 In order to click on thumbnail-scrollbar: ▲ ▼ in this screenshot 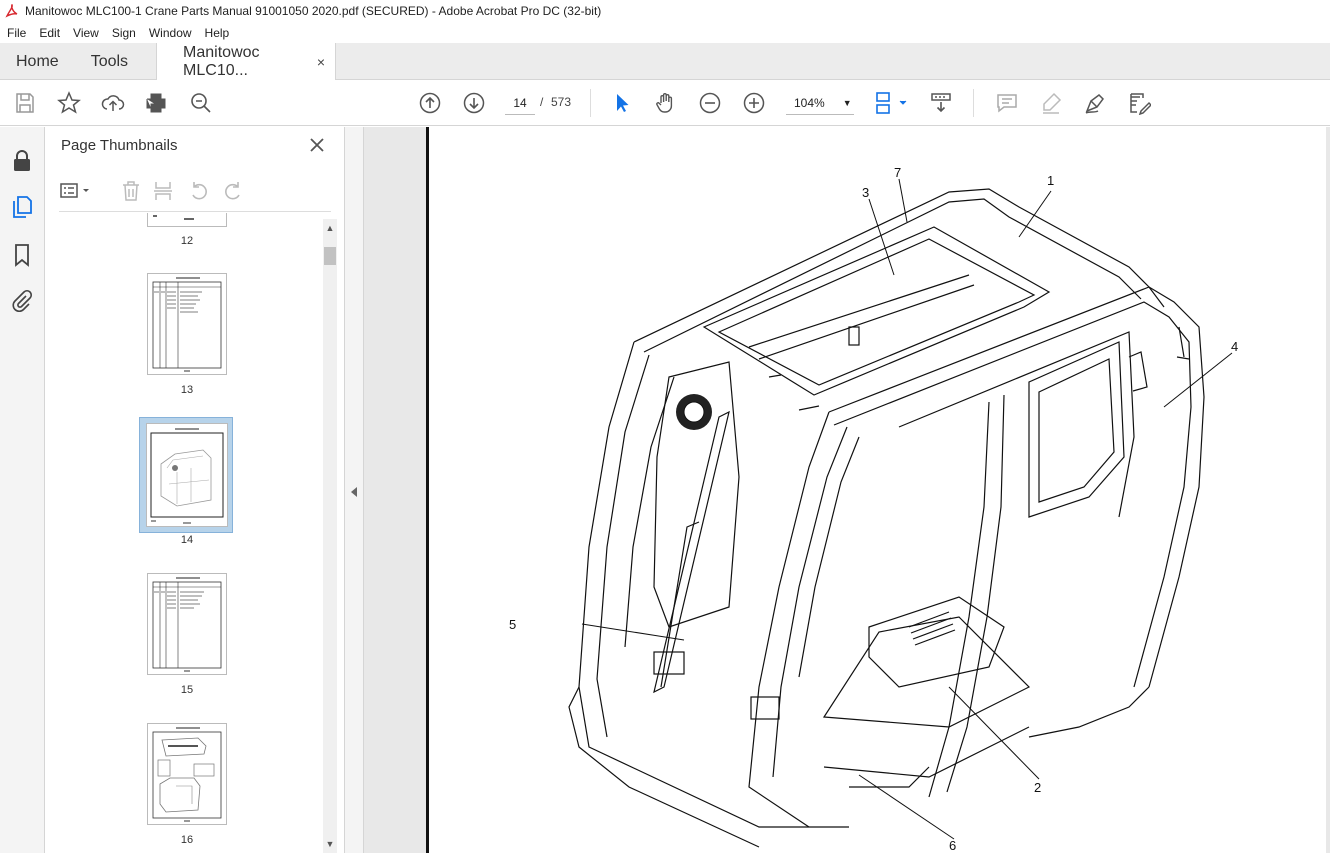, I will do `click(330, 536)`.